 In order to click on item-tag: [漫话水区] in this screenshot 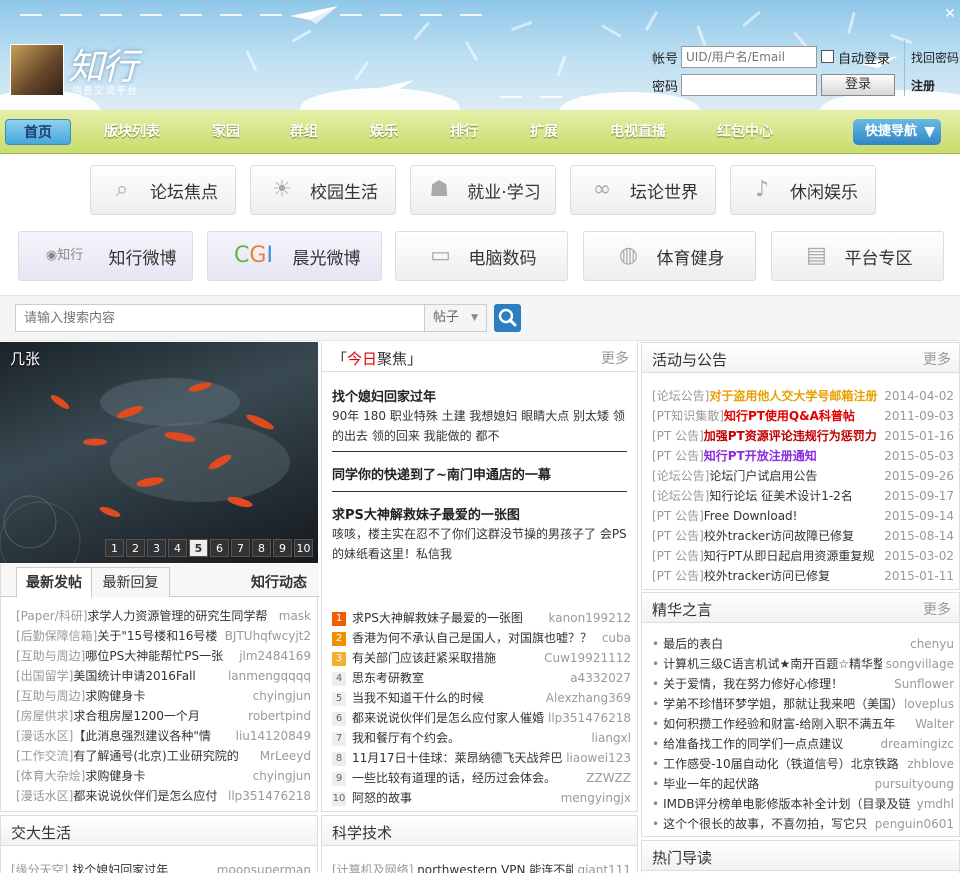, I will do `click(44, 796)`.